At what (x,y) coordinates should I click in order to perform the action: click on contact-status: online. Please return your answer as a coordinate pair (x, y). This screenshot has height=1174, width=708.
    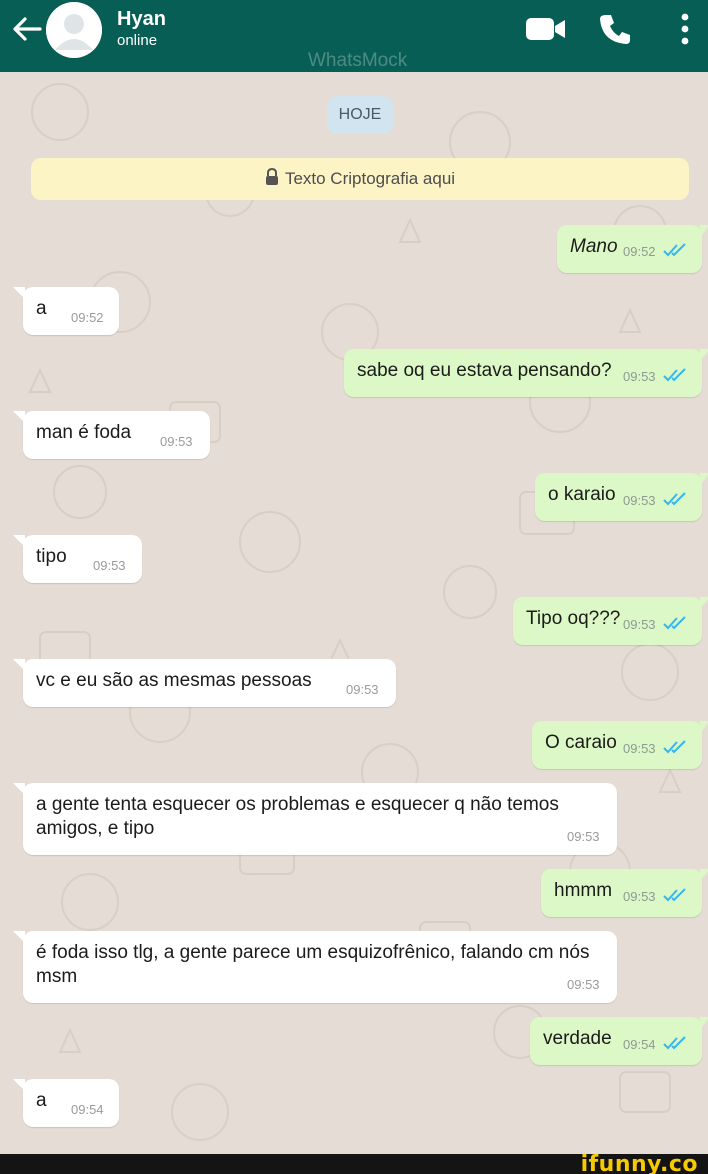
    Looking at the image, I should click on (137, 40).